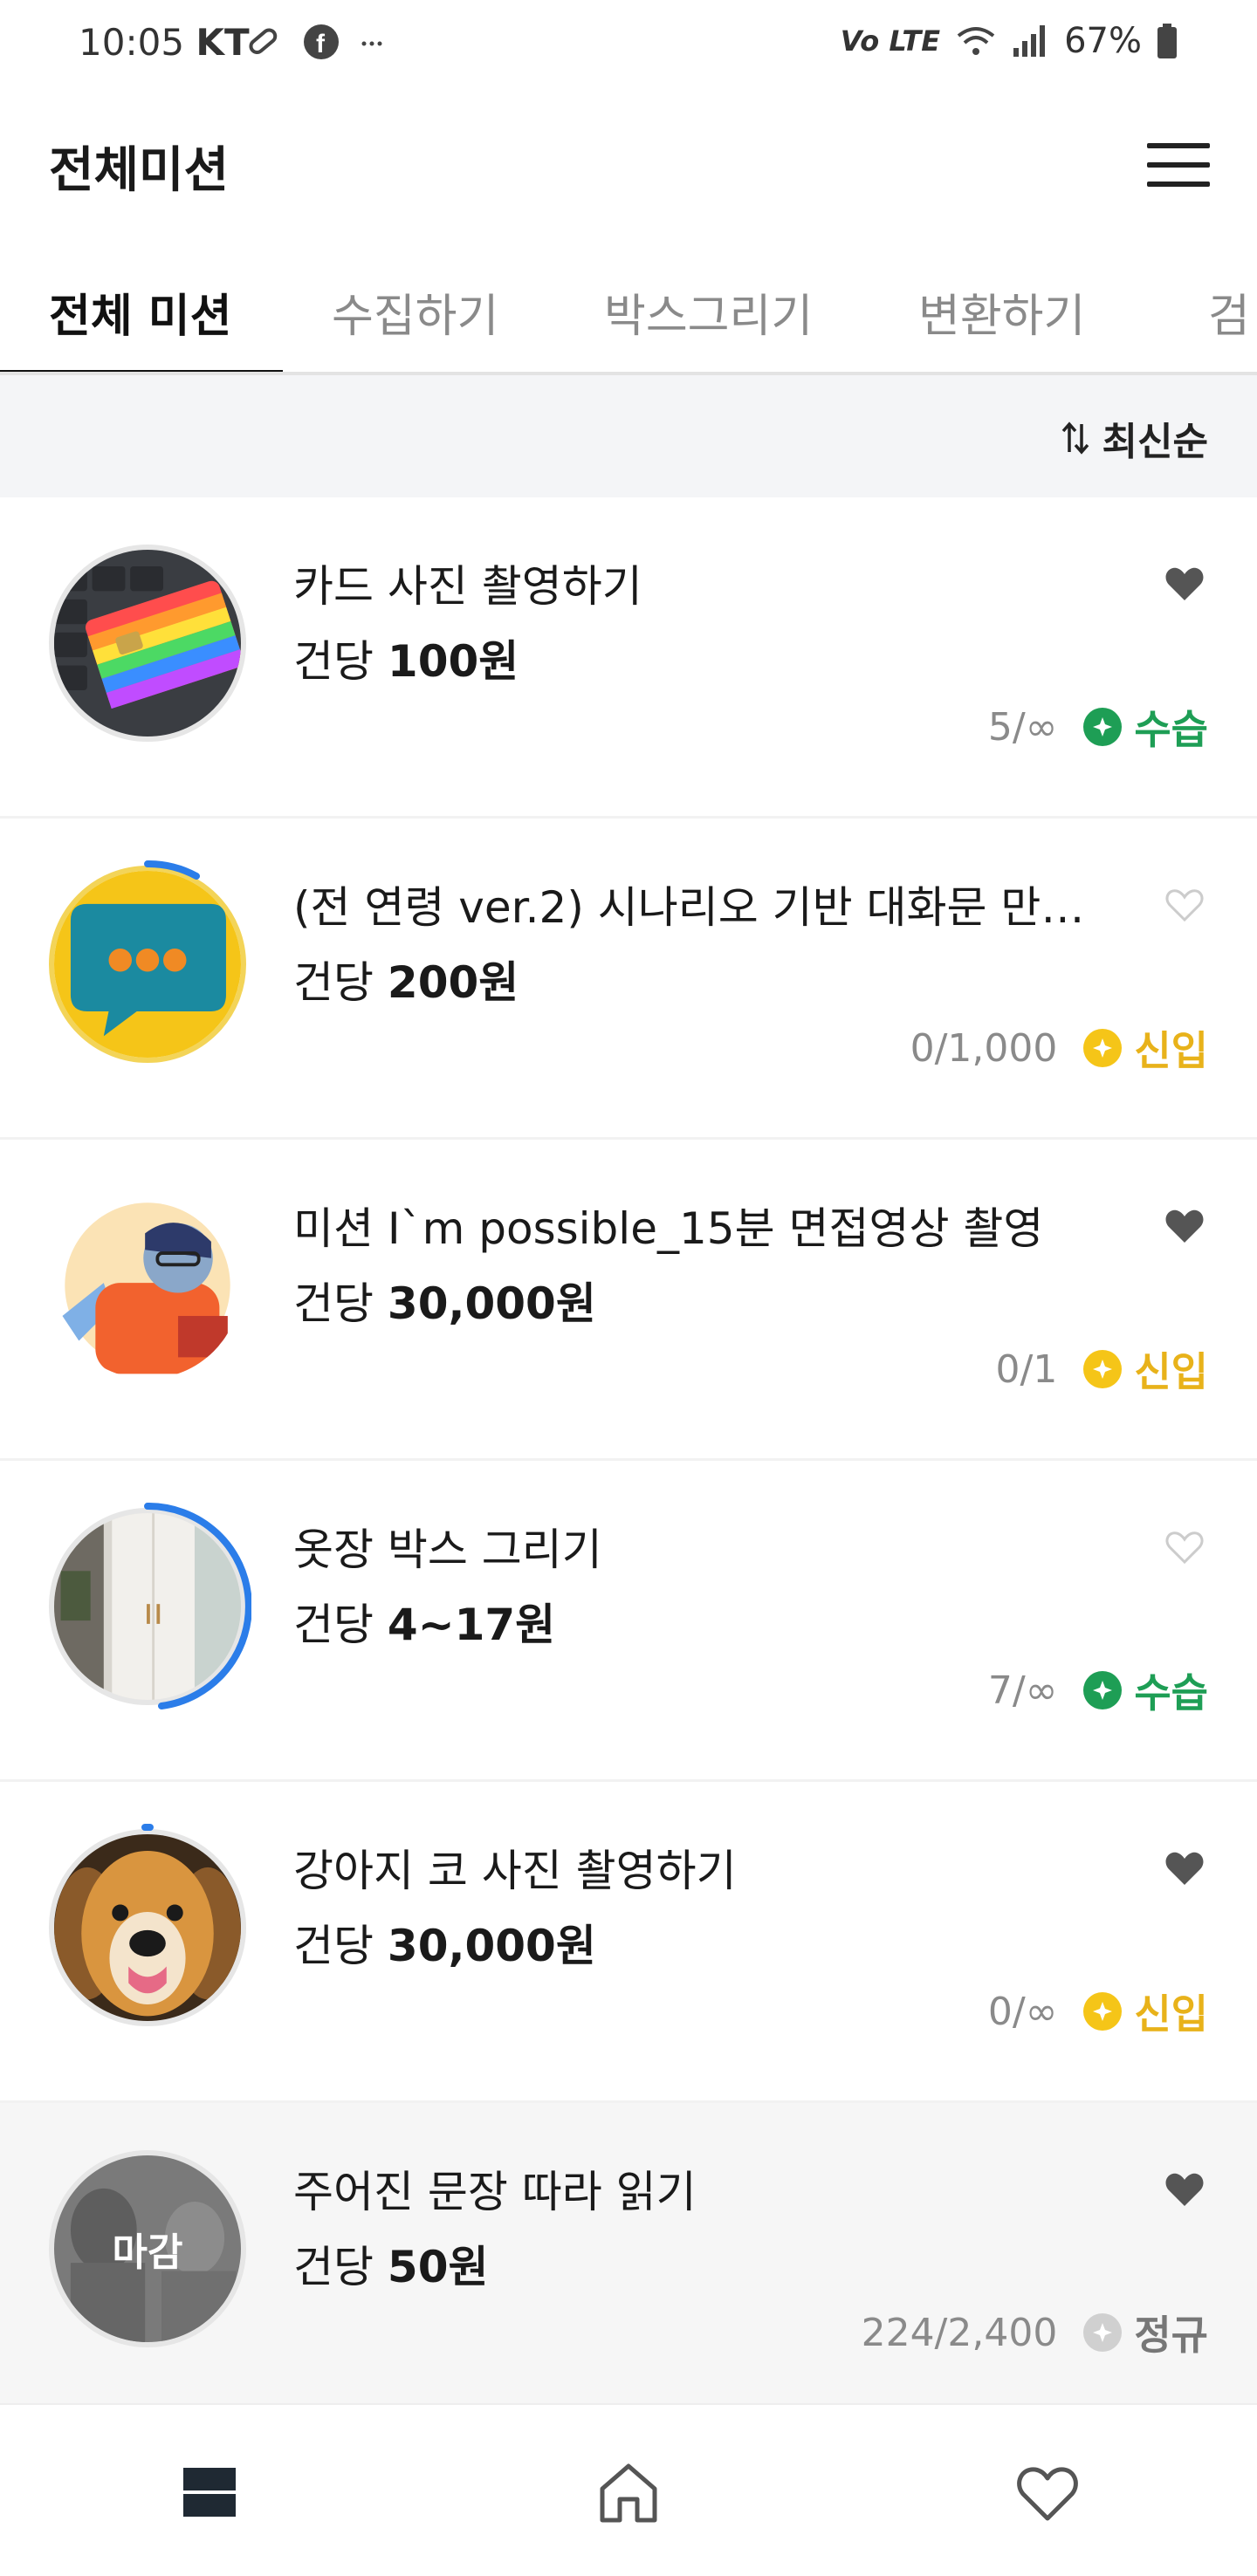 The image size is (1257, 2576). Describe the element at coordinates (223, 42) in the screenshot. I see `carrier: KT` at that location.